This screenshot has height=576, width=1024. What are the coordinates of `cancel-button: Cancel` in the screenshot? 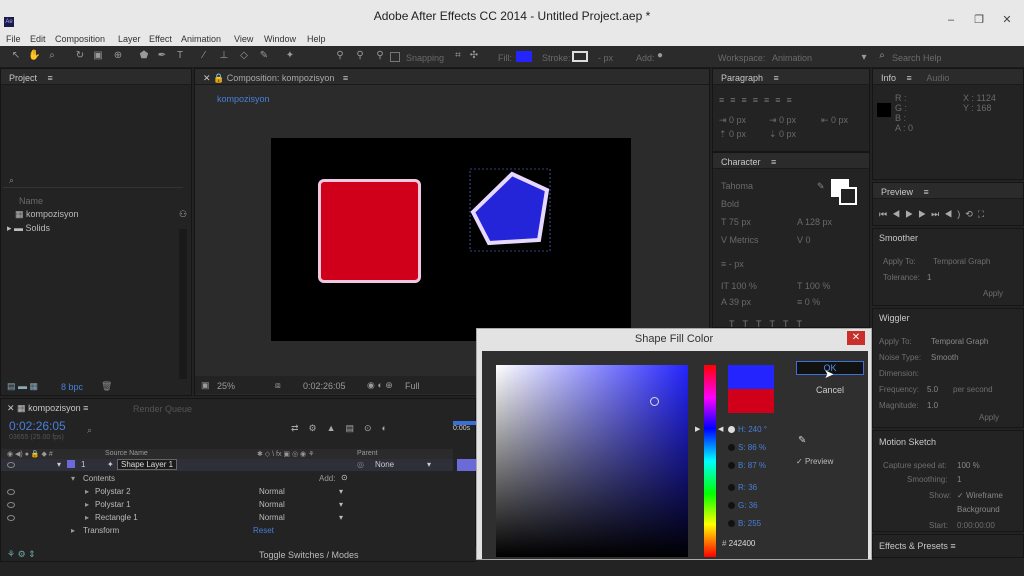 It's located at (830, 390).